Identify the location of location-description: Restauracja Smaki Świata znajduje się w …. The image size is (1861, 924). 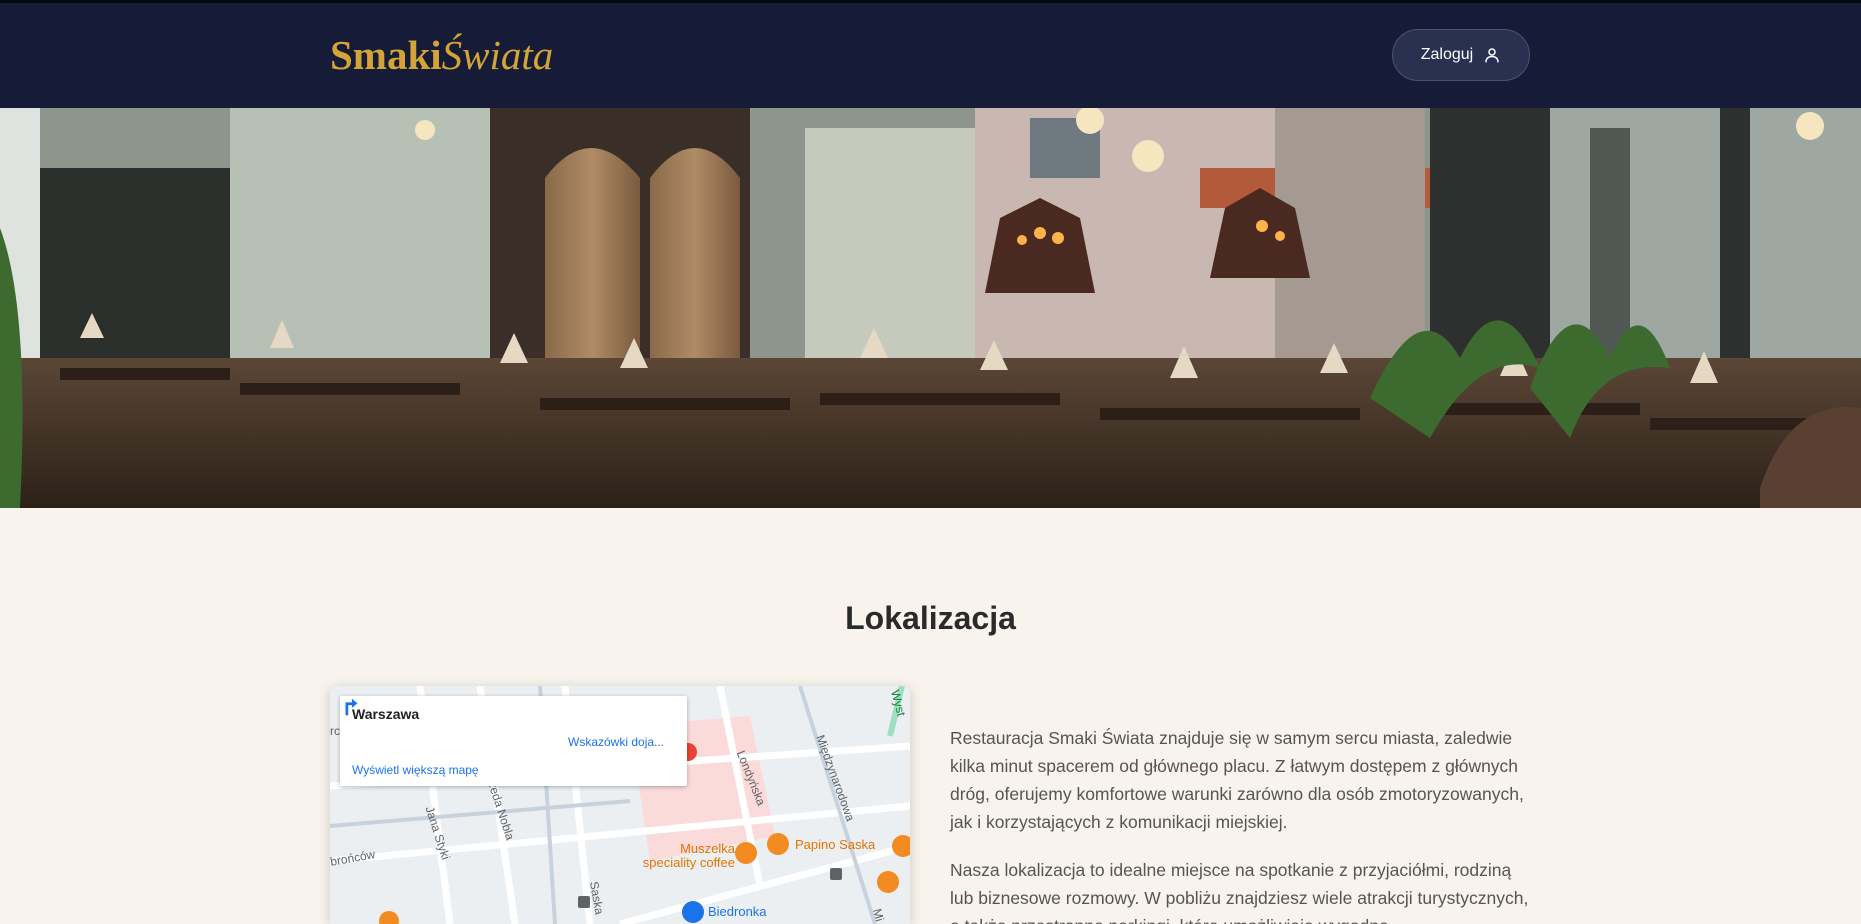
(1240, 824).